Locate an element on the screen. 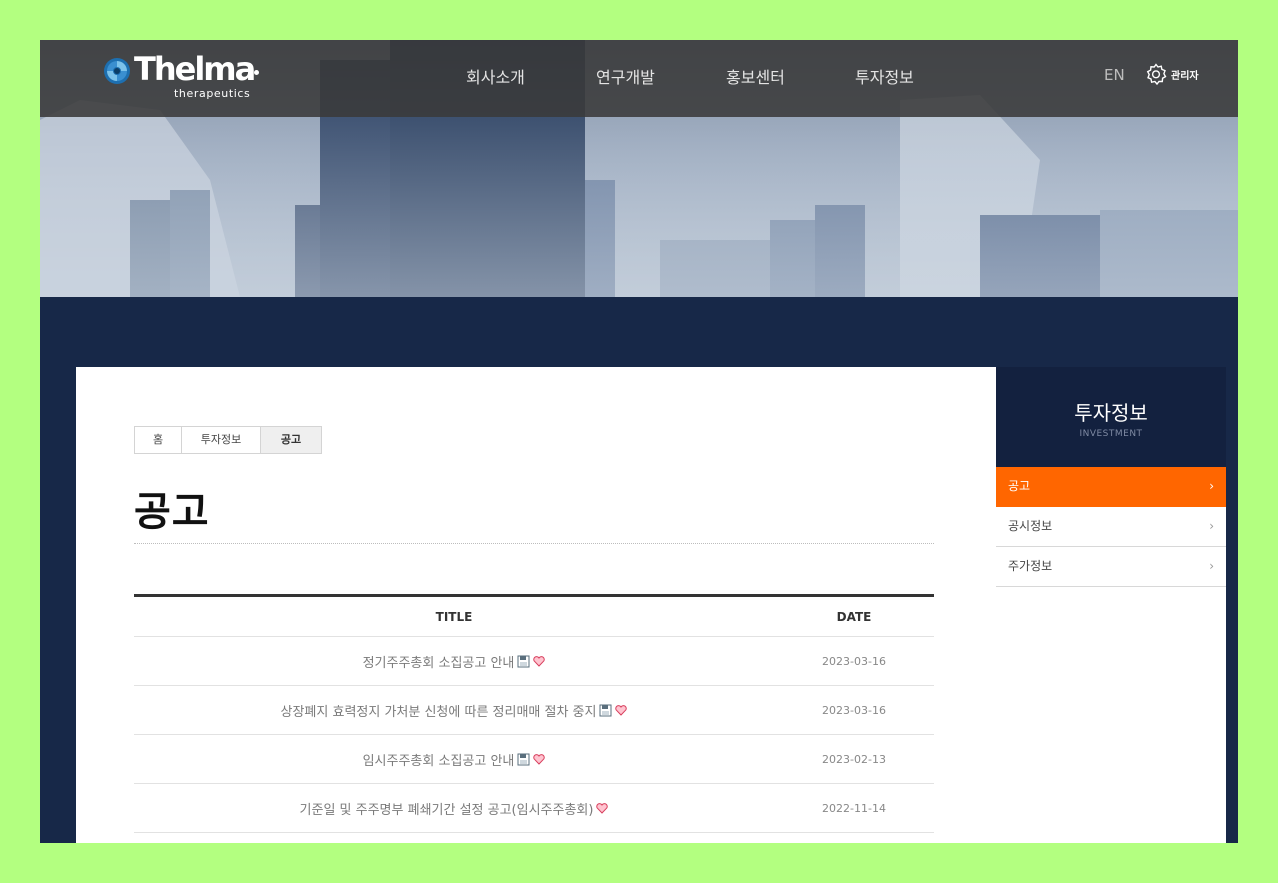  logo-dot is located at coordinates (256, 72).